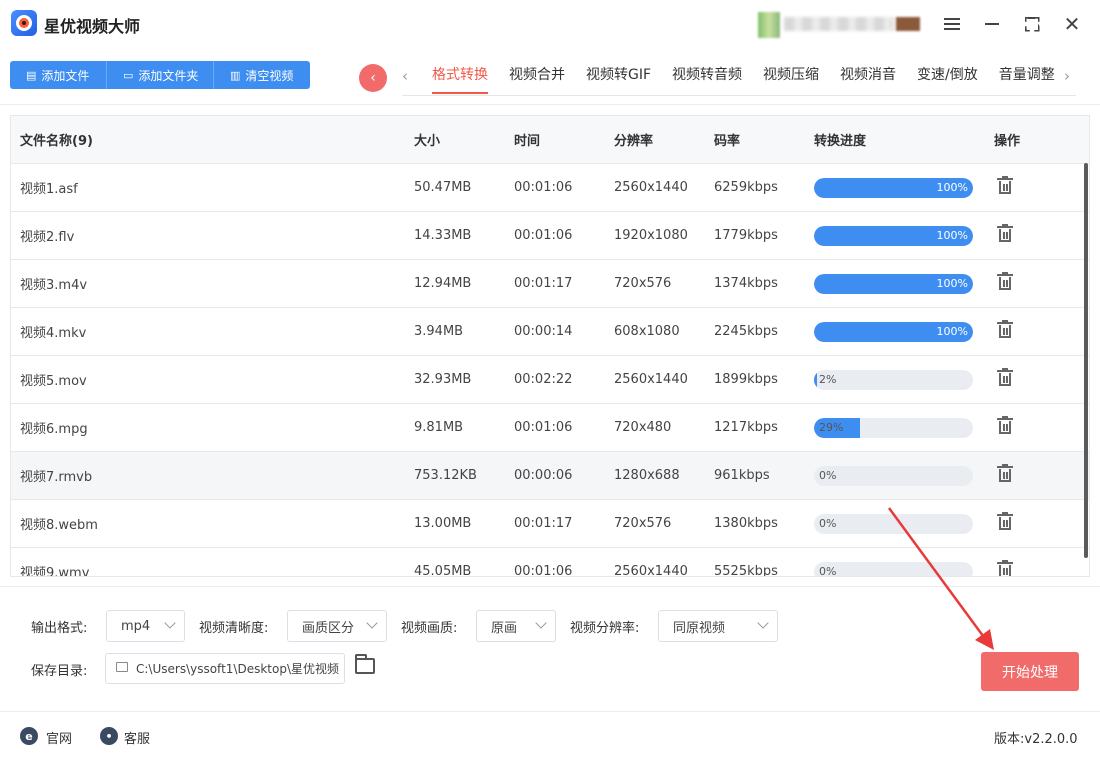 The image size is (1100, 760). Describe the element at coordinates (739, 95) in the screenshot. I see `tabs-divider` at that location.